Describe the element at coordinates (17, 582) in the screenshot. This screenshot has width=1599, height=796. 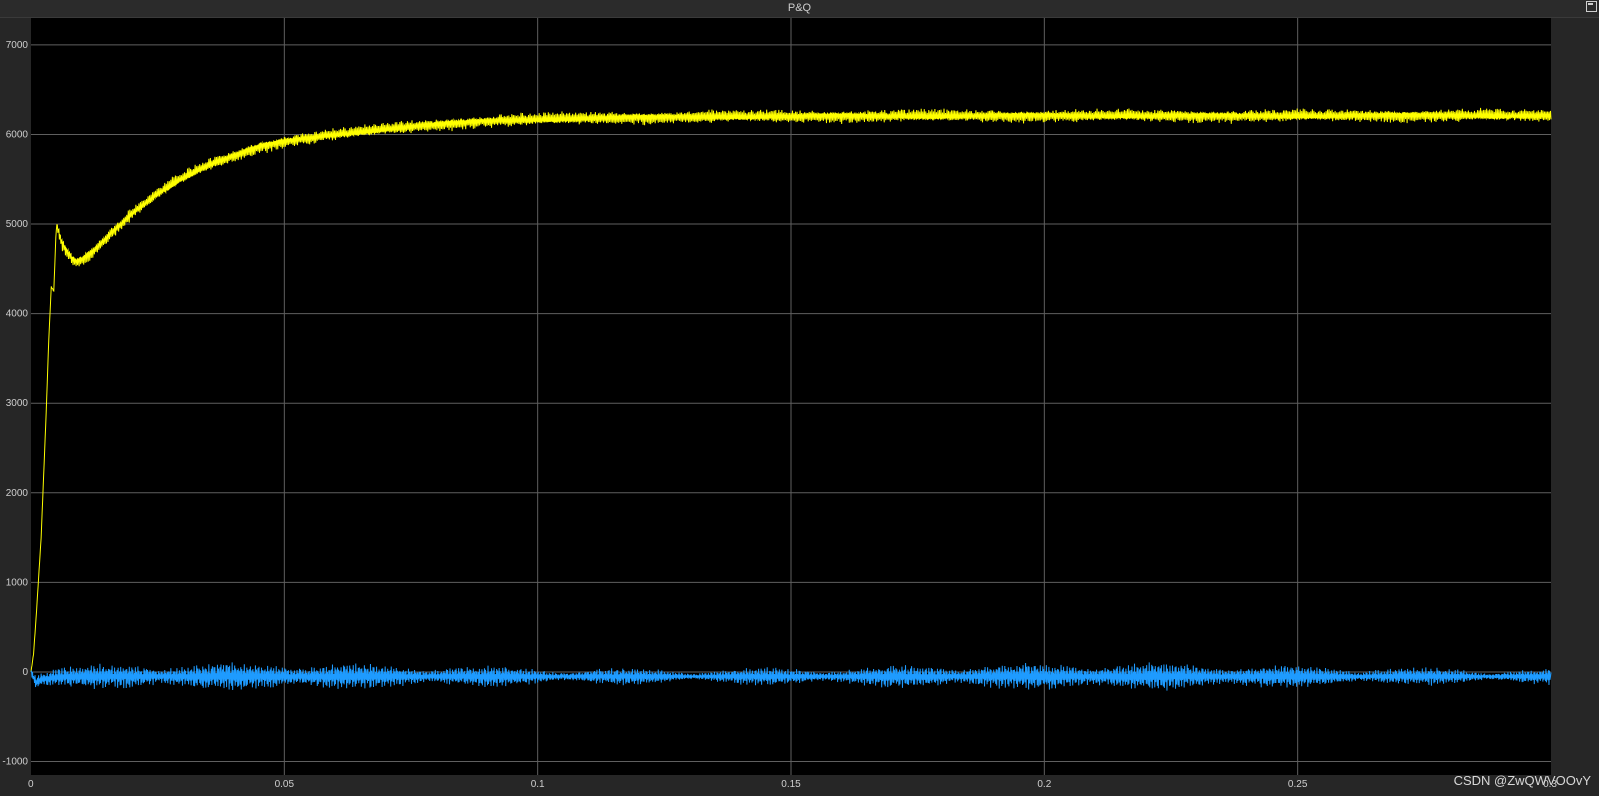
I see `y-tick-label: 1000` at that location.